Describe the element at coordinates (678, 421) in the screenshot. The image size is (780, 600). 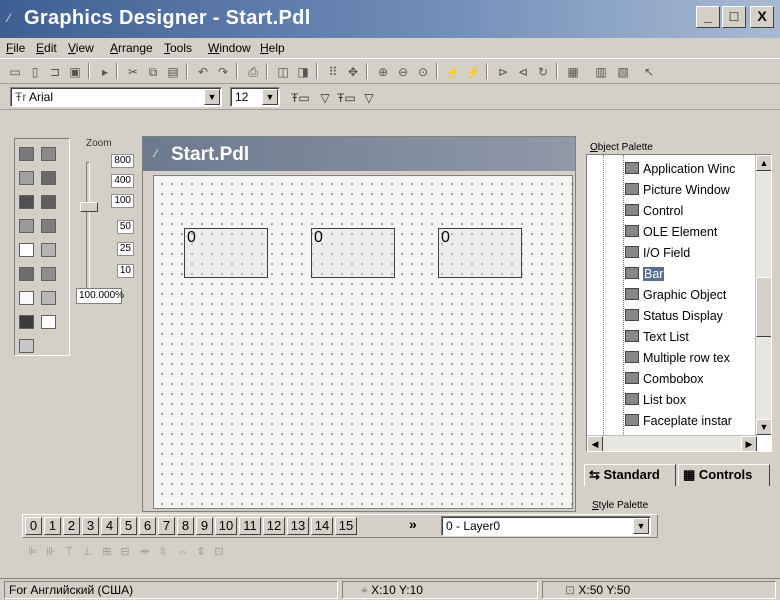
I see `object-palette-item: Faceplate instar` at that location.